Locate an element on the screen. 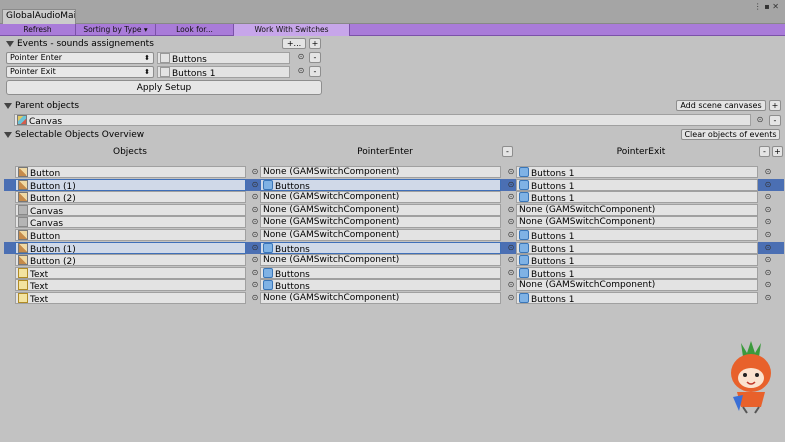 This screenshot has width=785, height=442. apply-setup-button: Apply Setup is located at coordinates (164, 87).